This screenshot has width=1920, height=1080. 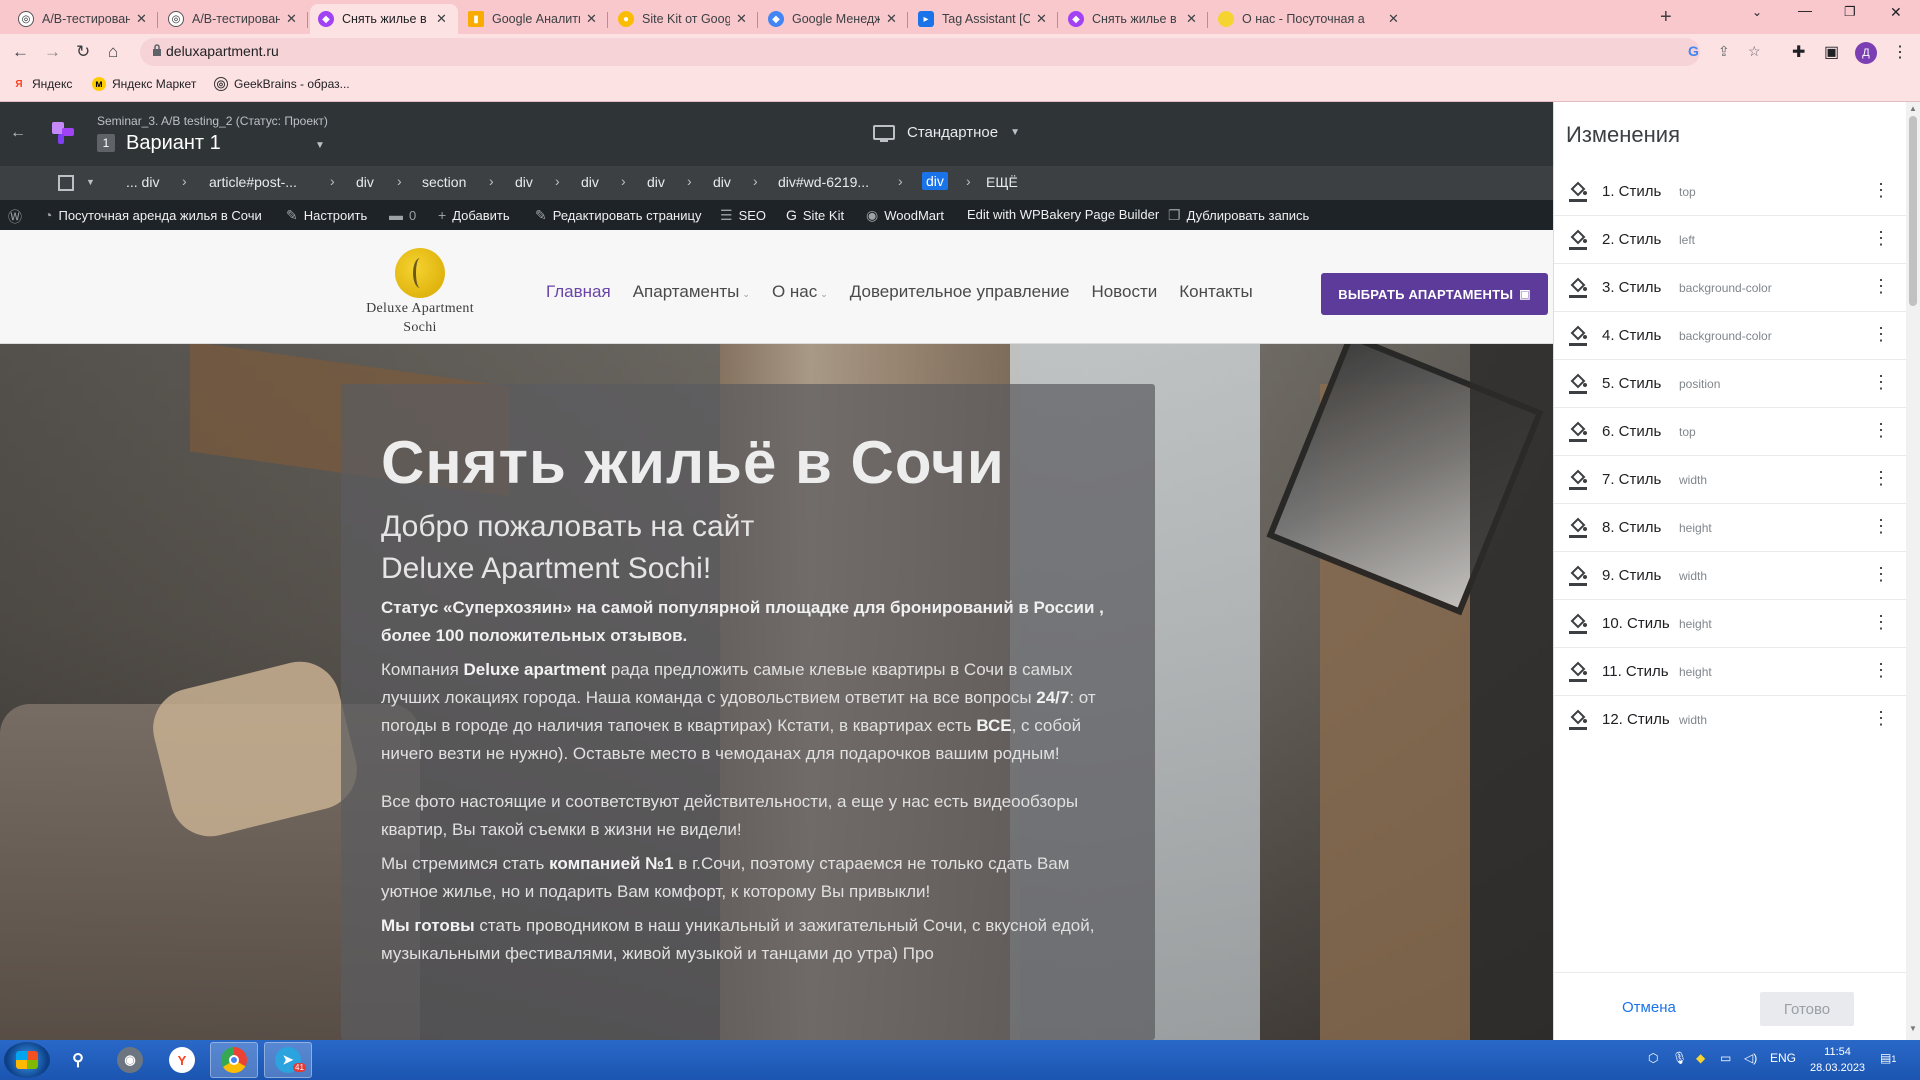 I want to click on tray-app-icon: ◆, so click(x=1700, y=1058).